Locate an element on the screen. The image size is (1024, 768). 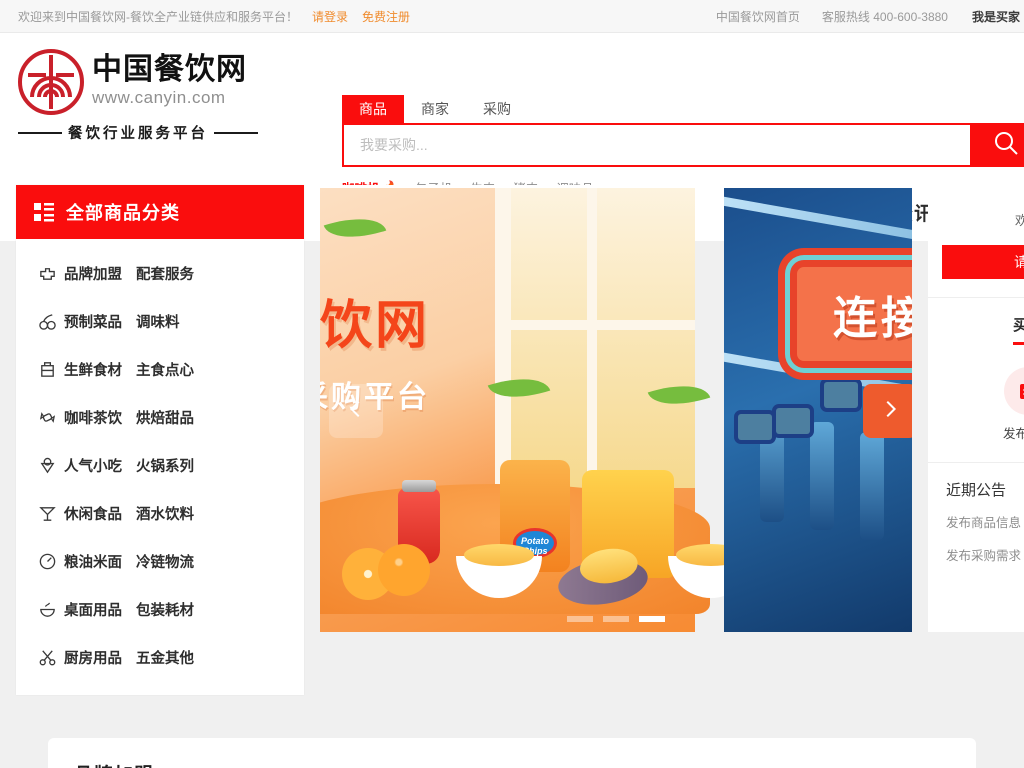
panel-tab-buyer: 买家 is located at coordinates (1018, 329).